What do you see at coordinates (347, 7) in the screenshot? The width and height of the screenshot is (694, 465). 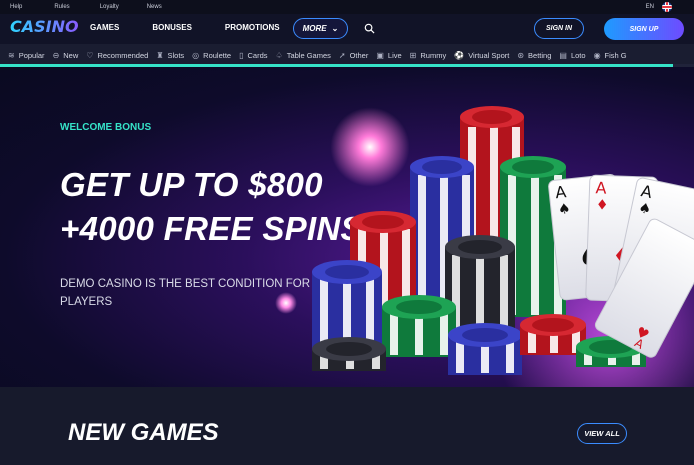 I see `utility-bar: Help Rules Loyalty News EN` at bounding box center [347, 7].